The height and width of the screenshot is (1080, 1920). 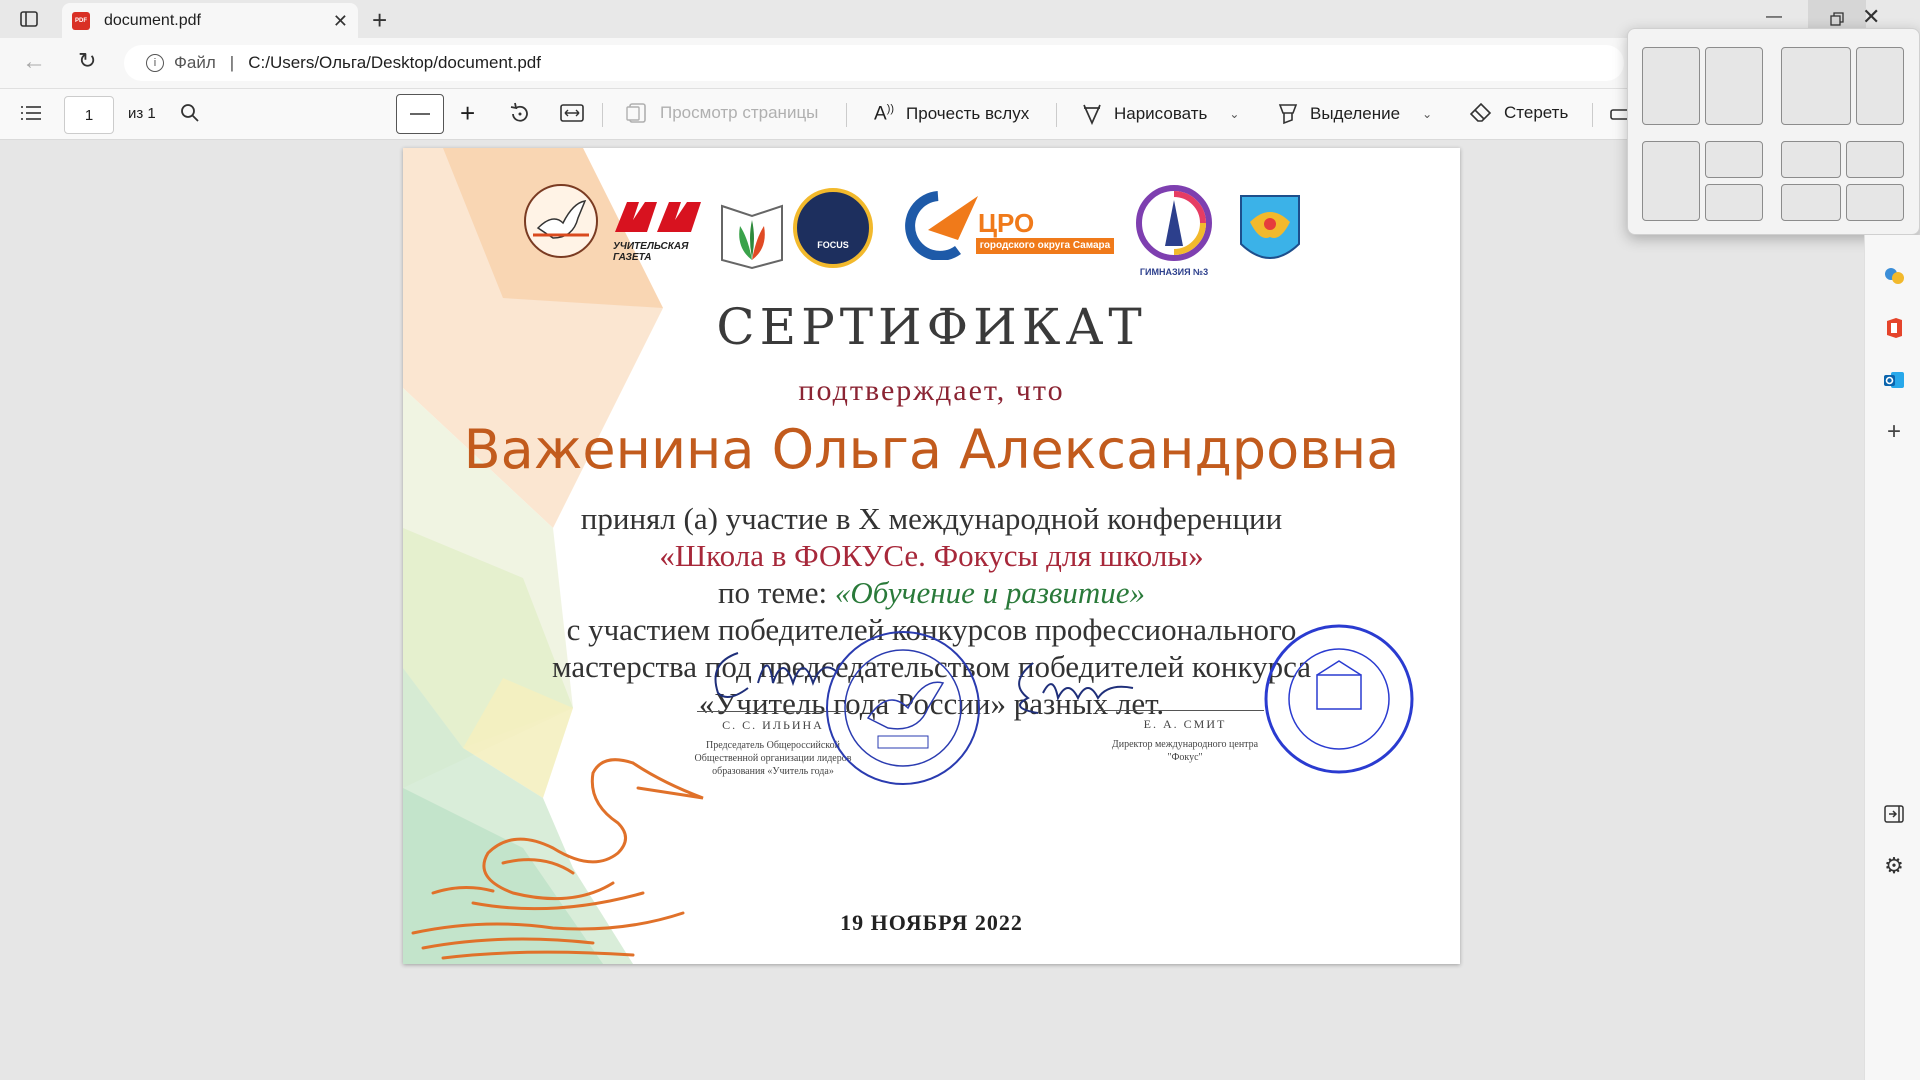 What do you see at coordinates (752, 237) in the screenshot?
I see `union-logo` at bounding box center [752, 237].